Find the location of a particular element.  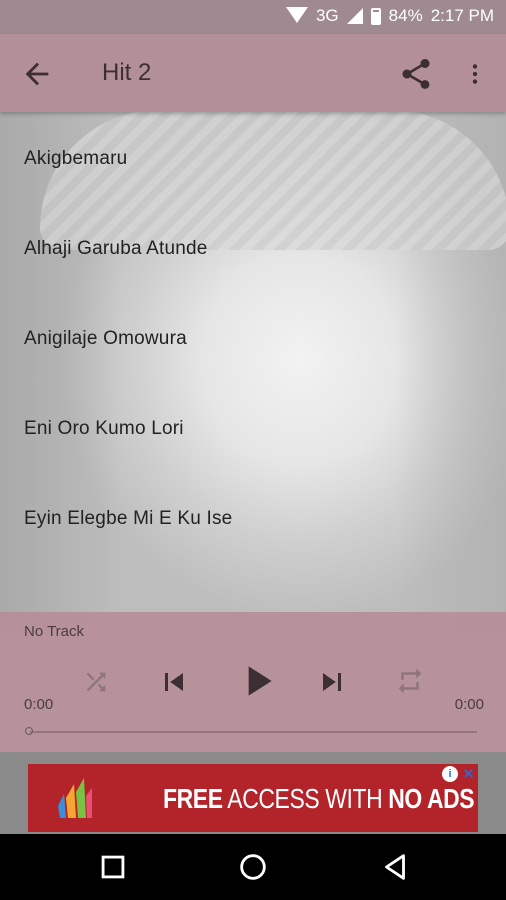

list-item-song: Anigilaje Omowura is located at coordinates (253, 337).